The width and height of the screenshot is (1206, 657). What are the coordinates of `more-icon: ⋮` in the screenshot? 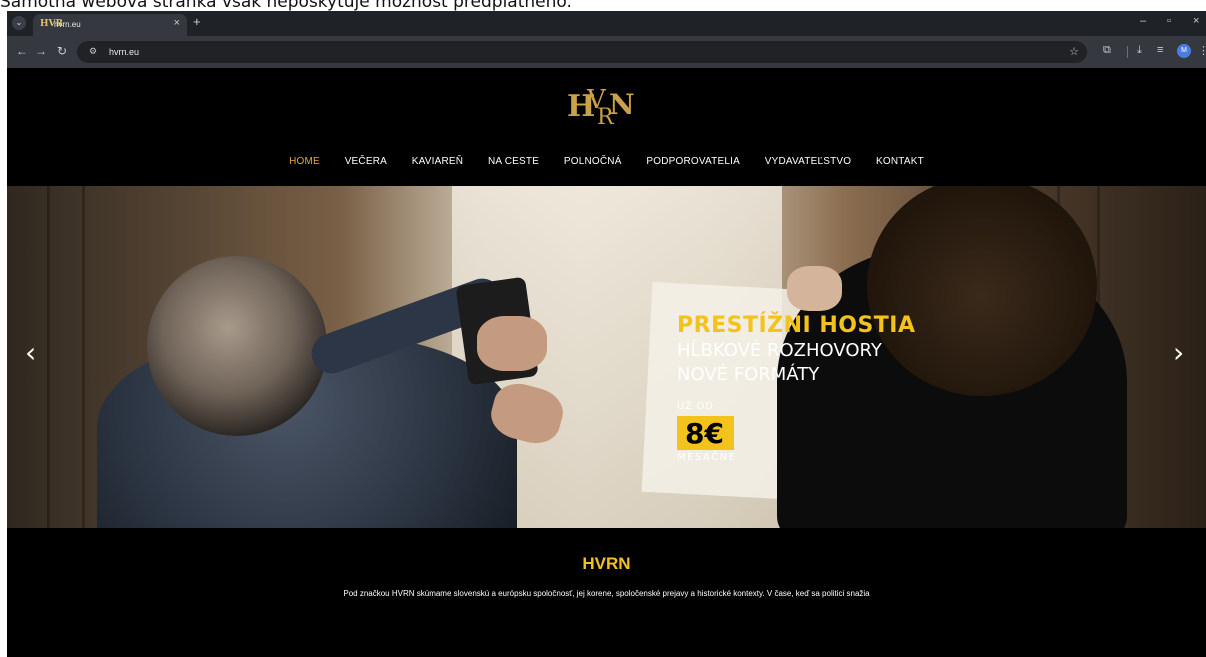 It's located at (1202, 50).